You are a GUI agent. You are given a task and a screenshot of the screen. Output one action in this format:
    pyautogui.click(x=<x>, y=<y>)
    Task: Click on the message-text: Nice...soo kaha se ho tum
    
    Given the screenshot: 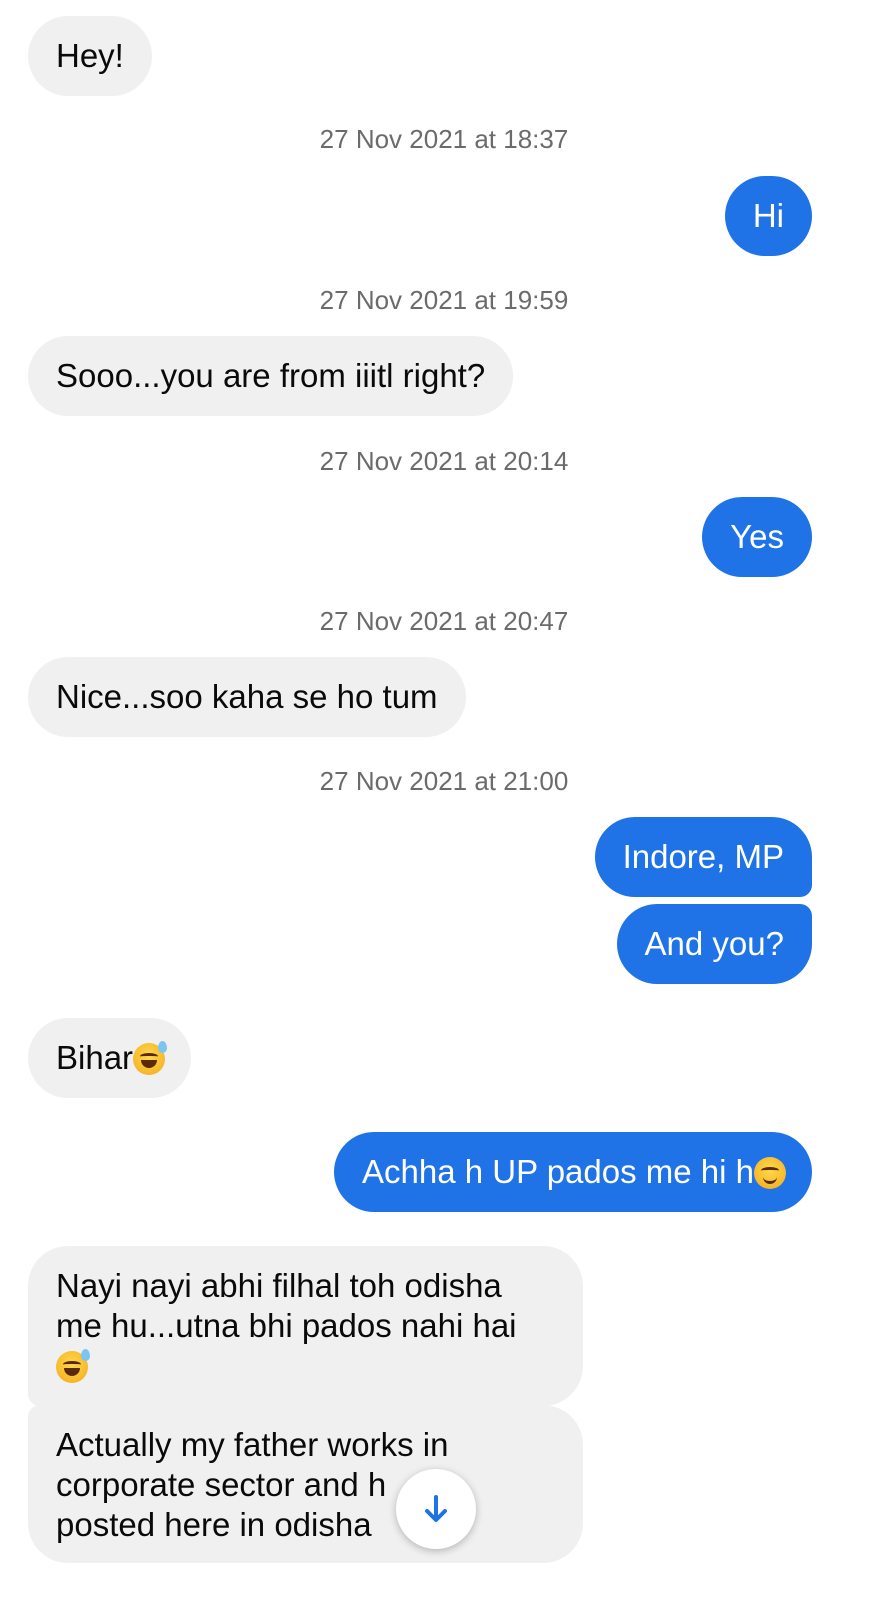 What is the action you would take?
    pyautogui.click(x=247, y=696)
    